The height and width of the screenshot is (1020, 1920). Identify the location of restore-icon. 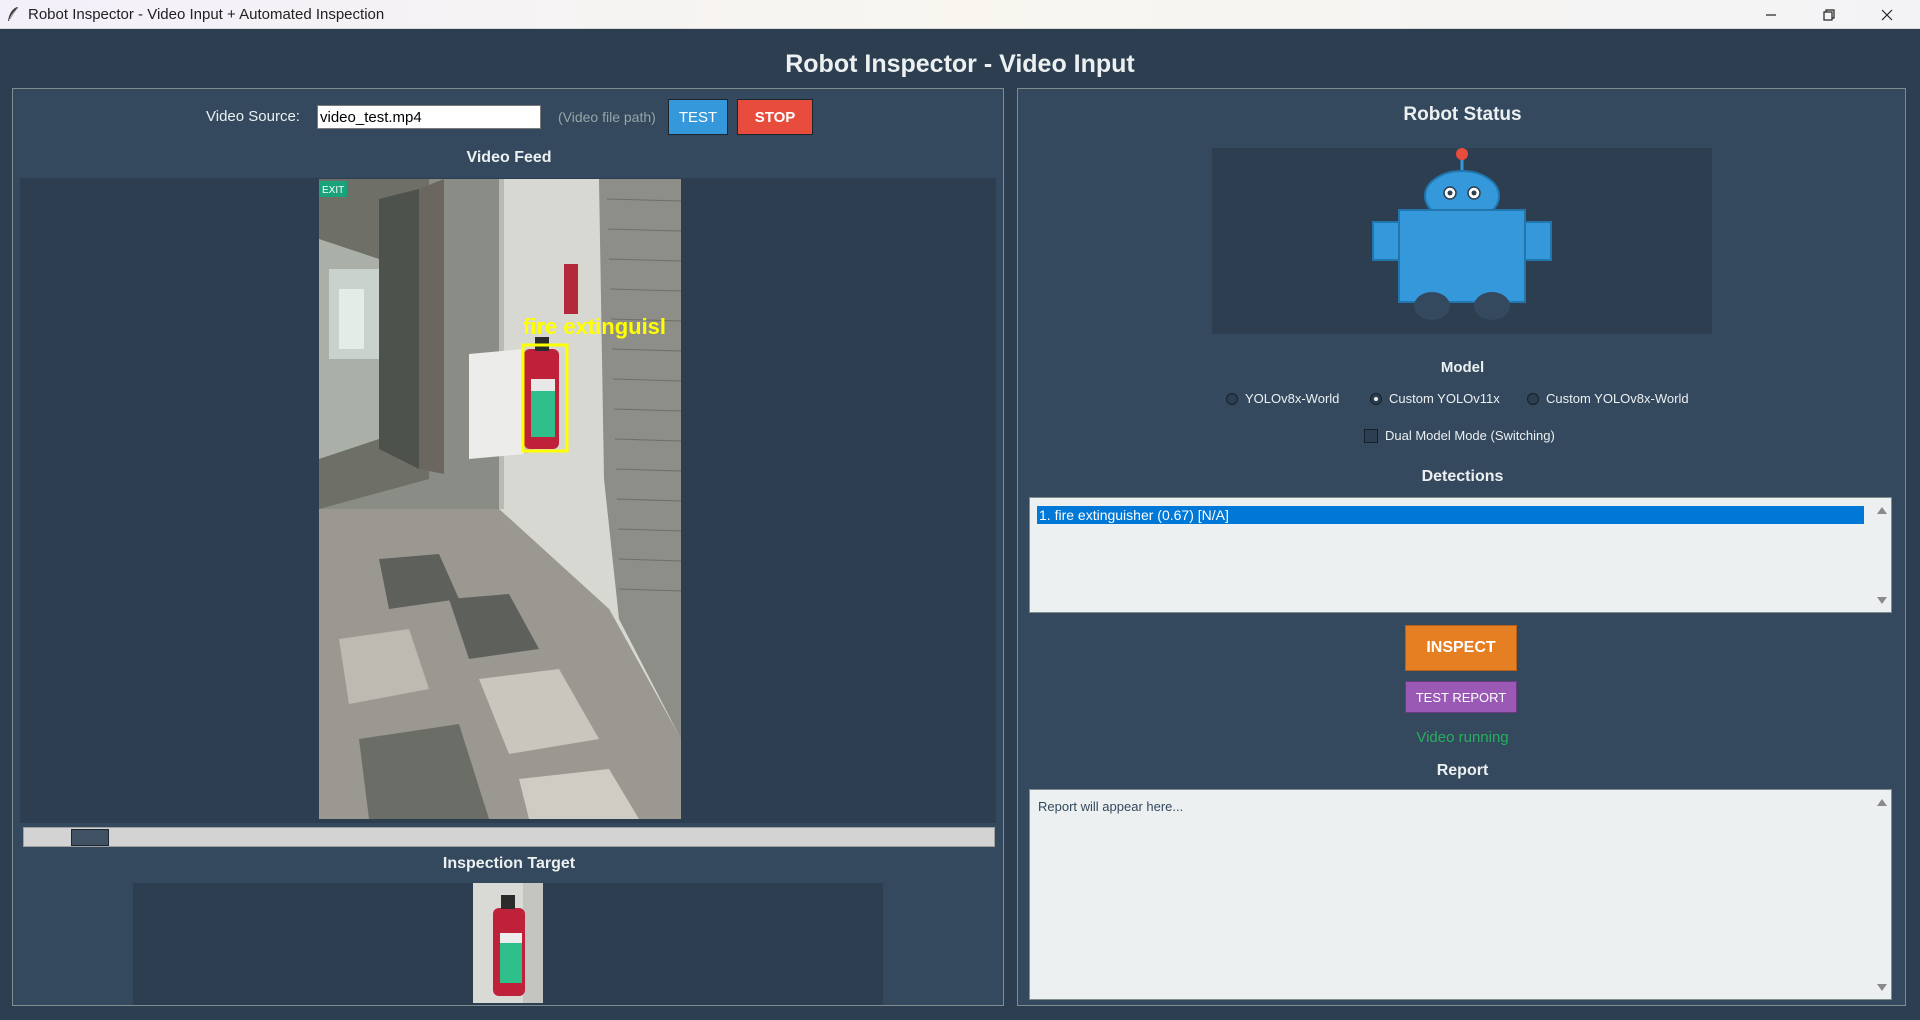
(1829, 14).